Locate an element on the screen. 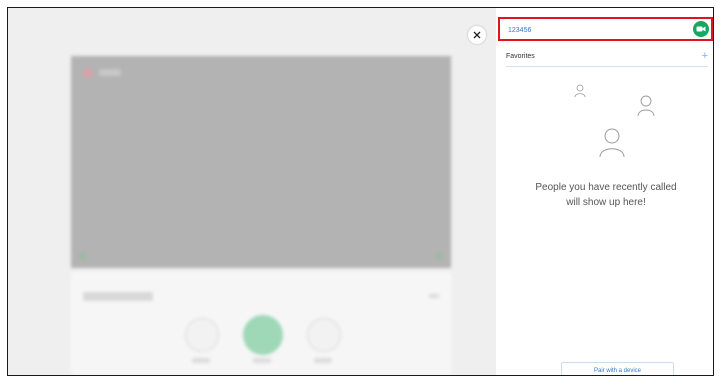  dial-input-box is located at coordinates (605, 29).